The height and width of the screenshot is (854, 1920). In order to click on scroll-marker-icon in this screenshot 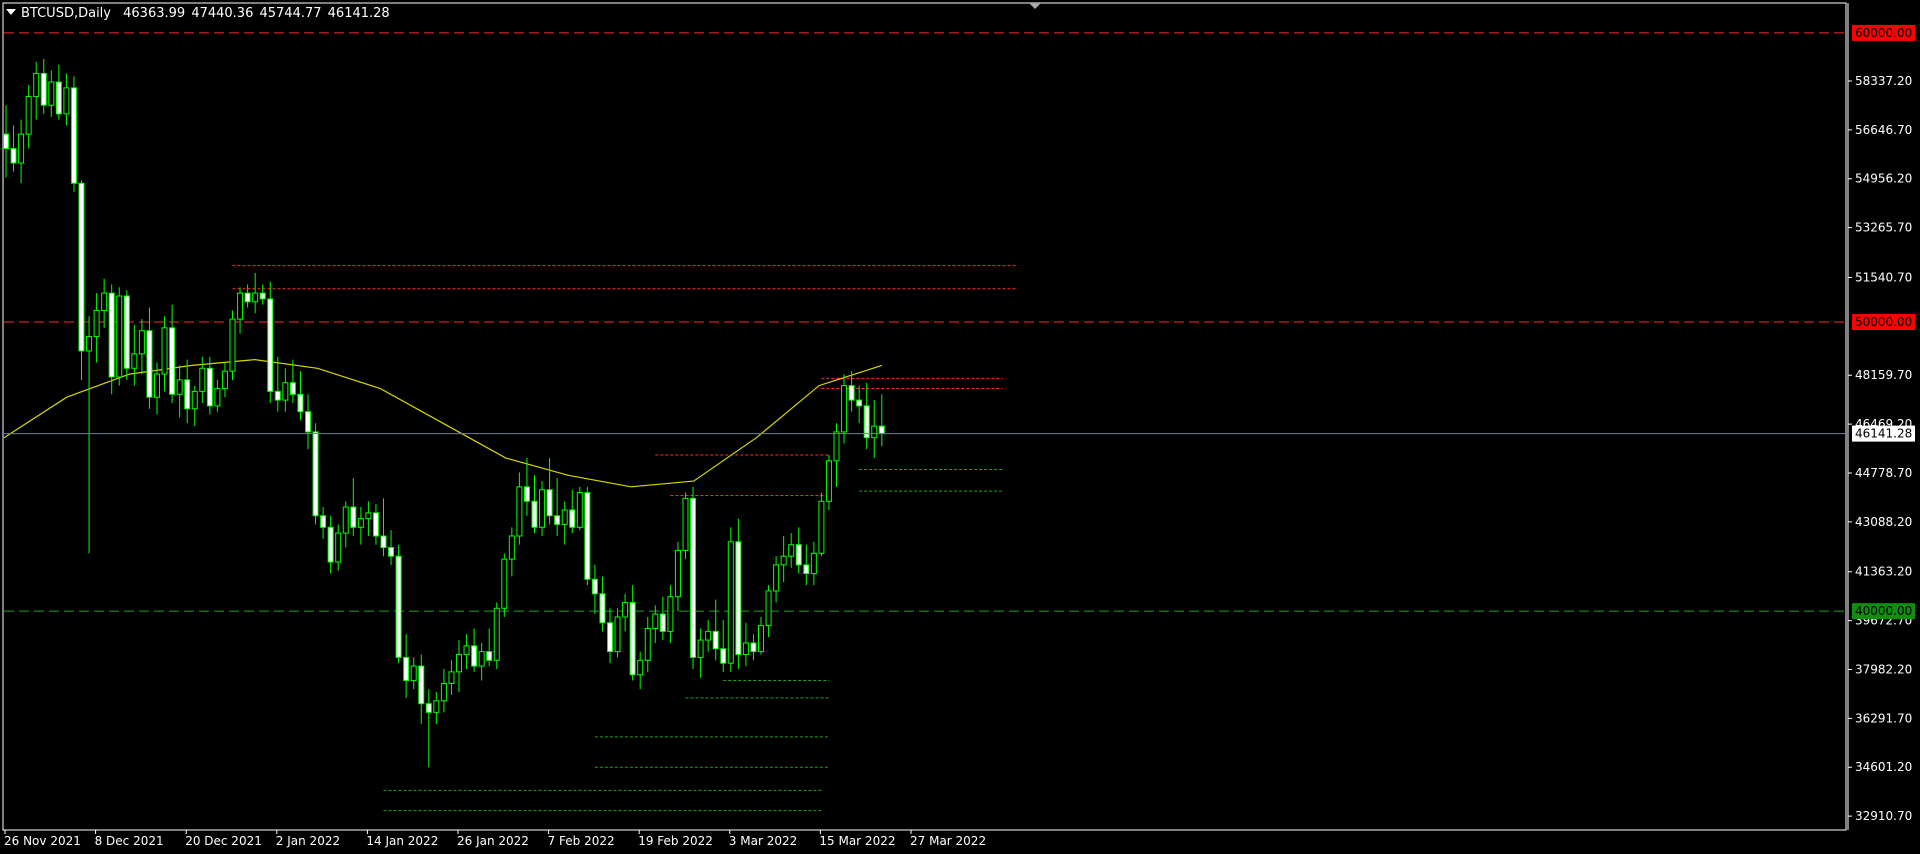, I will do `click(1035, 6)`.